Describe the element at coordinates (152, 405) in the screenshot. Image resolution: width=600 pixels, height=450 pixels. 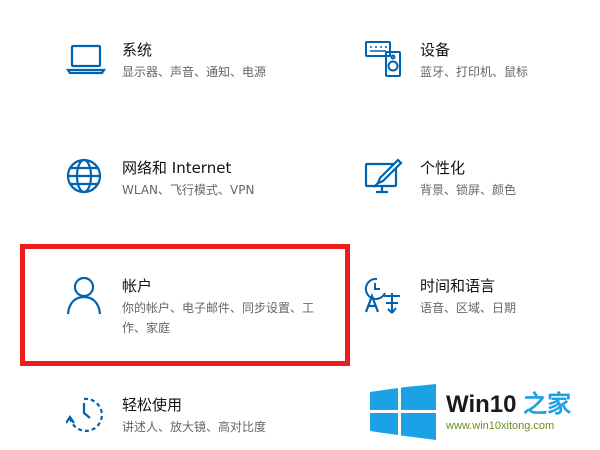
I see `tile-title: 轻松使用` at that location.